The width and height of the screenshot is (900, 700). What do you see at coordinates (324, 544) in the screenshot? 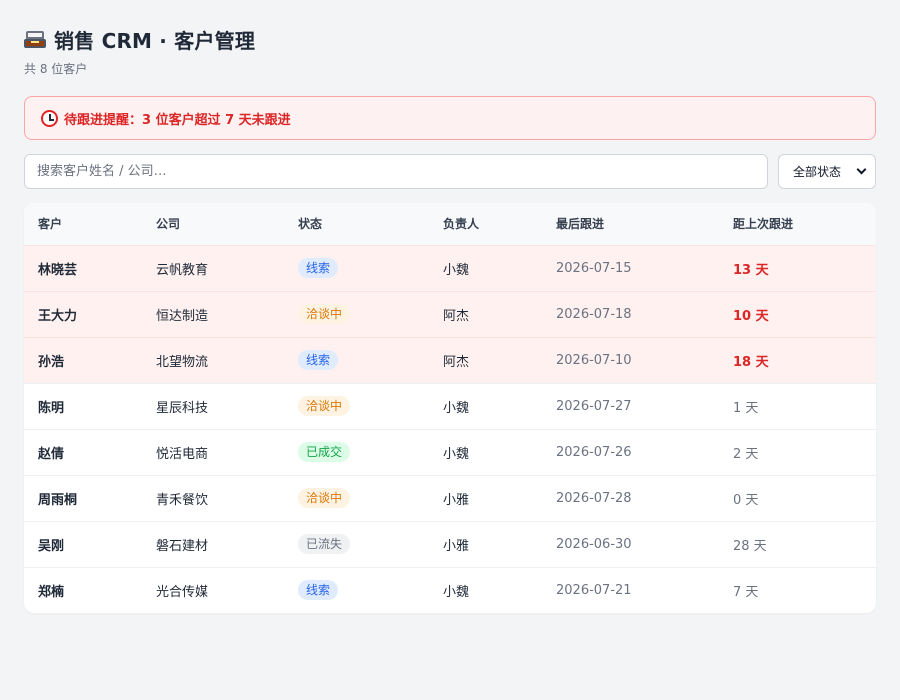
I see `status-badge: 已流失` at bounding box center [324, 544].